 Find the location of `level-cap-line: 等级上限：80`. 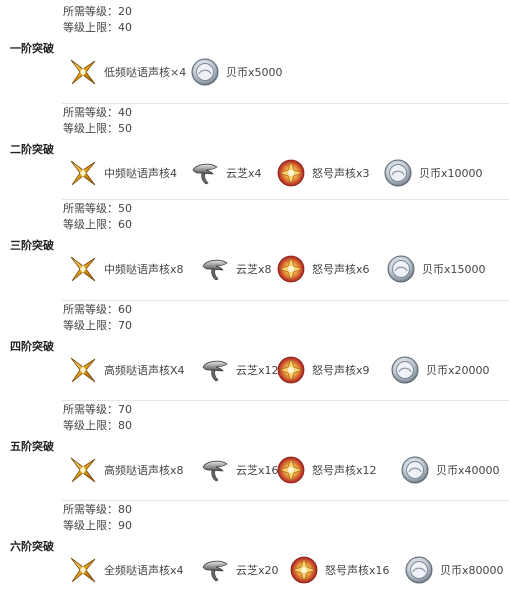

level-cap-line: 等级上限：80 is located at coordinates (97, 426).